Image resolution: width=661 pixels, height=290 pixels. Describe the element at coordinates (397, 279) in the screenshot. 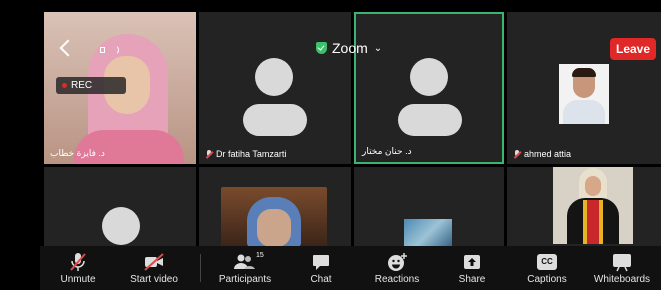

I see `reactions-label: Reactions` at that location.